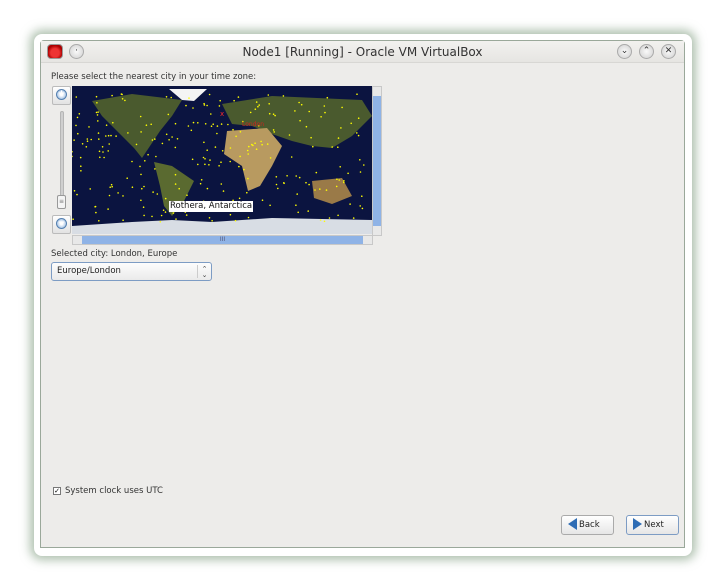 The width and height of the screenshot is (724, 587). I want to click on vertical-scroll-thumb, so click(377, 161).